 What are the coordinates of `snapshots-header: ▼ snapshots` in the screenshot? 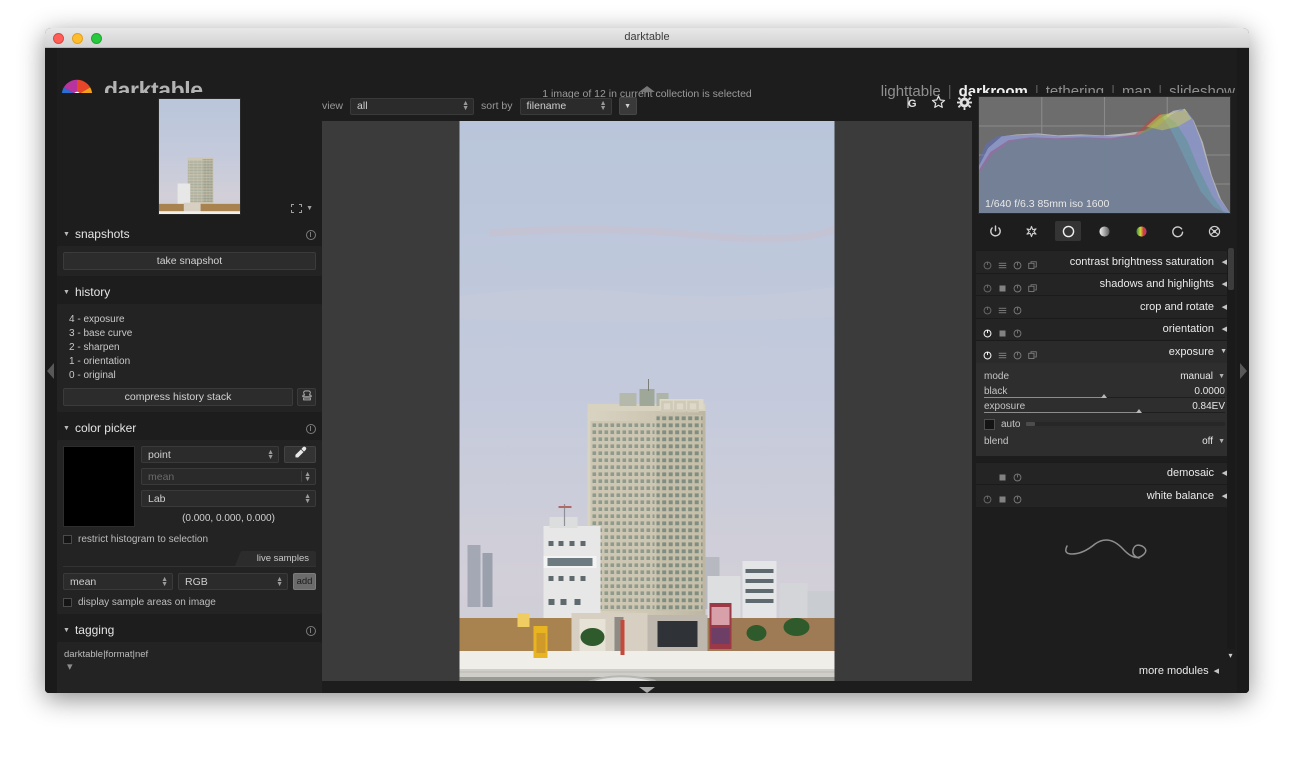 It's located at (189, 234).